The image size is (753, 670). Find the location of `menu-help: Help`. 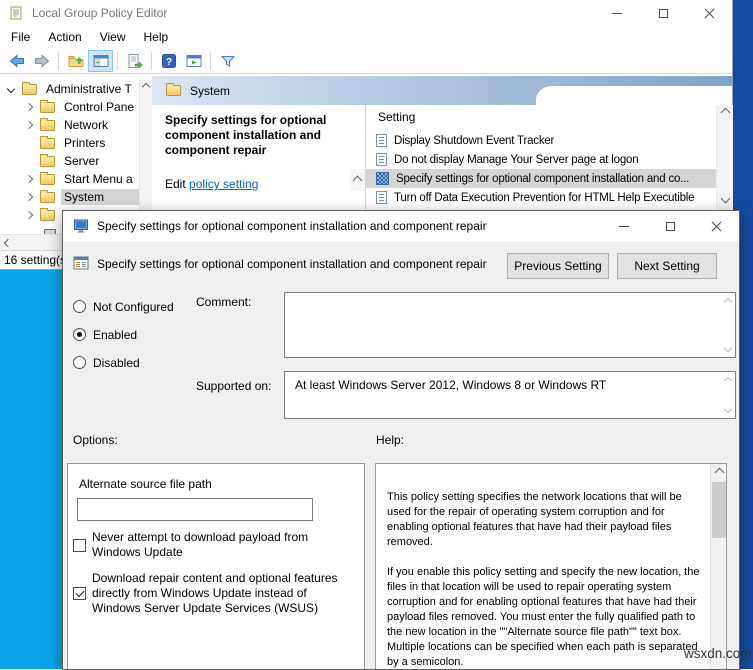

menu-help: Help is located at coordinates (156, 37).